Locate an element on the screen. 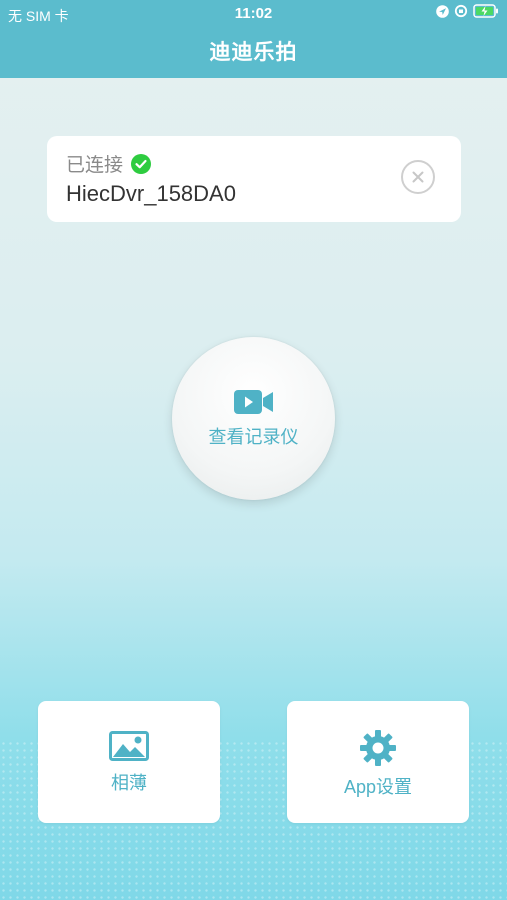 The width and height of the screenshot is (507, 900). gear-icon is located at coordinates (378, 750).